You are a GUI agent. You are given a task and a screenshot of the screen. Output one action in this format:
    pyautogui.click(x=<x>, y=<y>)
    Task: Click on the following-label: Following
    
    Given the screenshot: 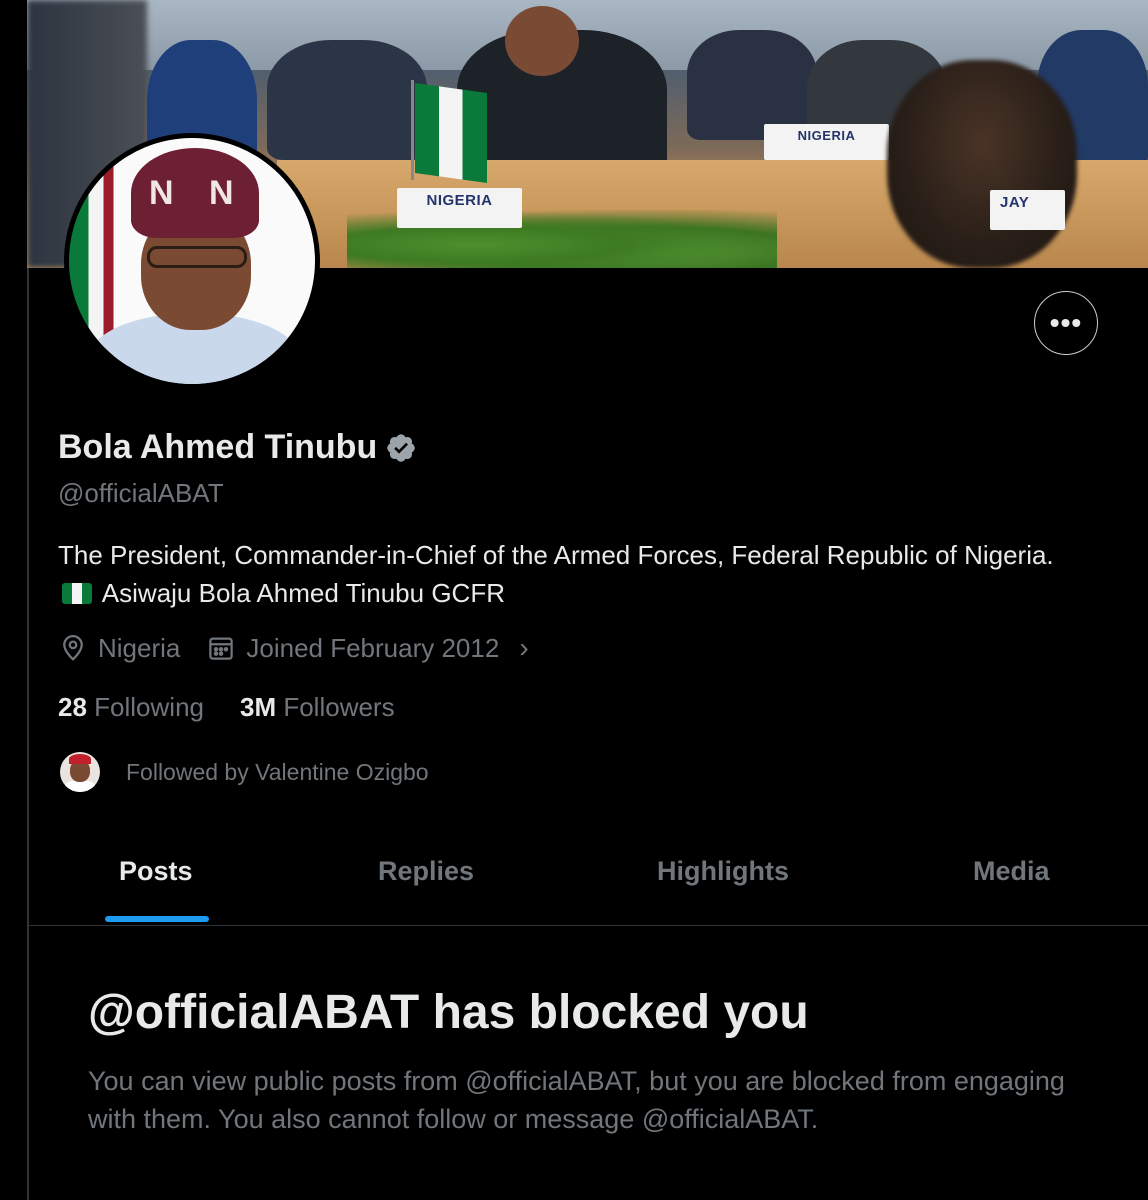 What is the action you would take?
    pyautogui.click(x=149, y=707)
    